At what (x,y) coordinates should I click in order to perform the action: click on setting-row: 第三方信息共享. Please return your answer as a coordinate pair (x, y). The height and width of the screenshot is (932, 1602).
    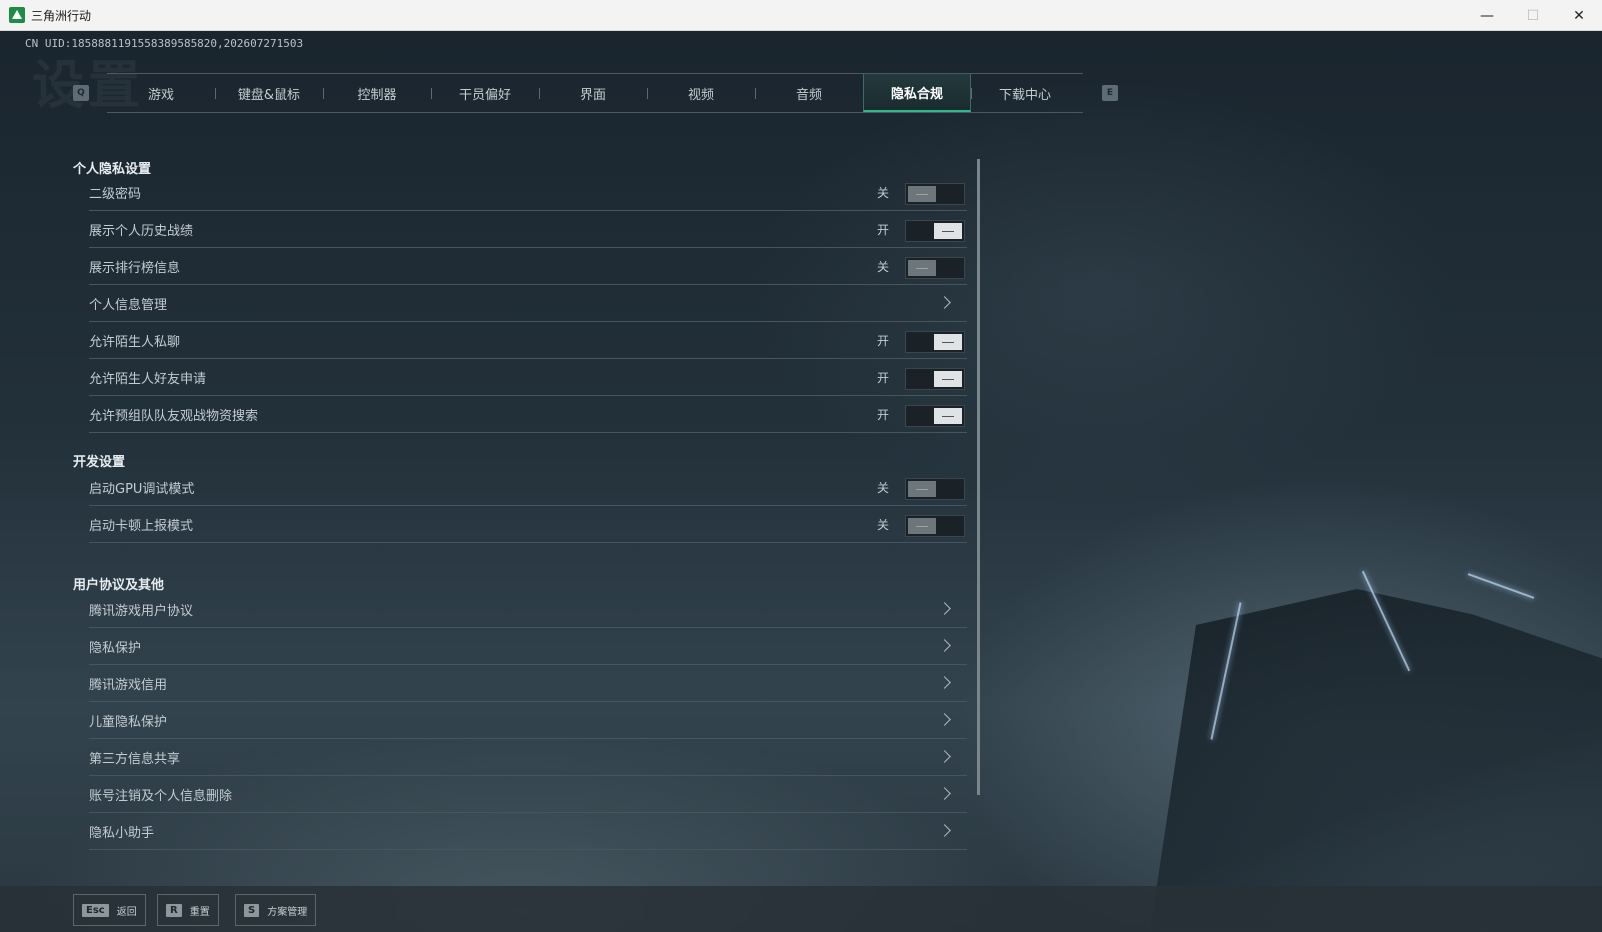
    Looking at the image, I should click on (528, 757).